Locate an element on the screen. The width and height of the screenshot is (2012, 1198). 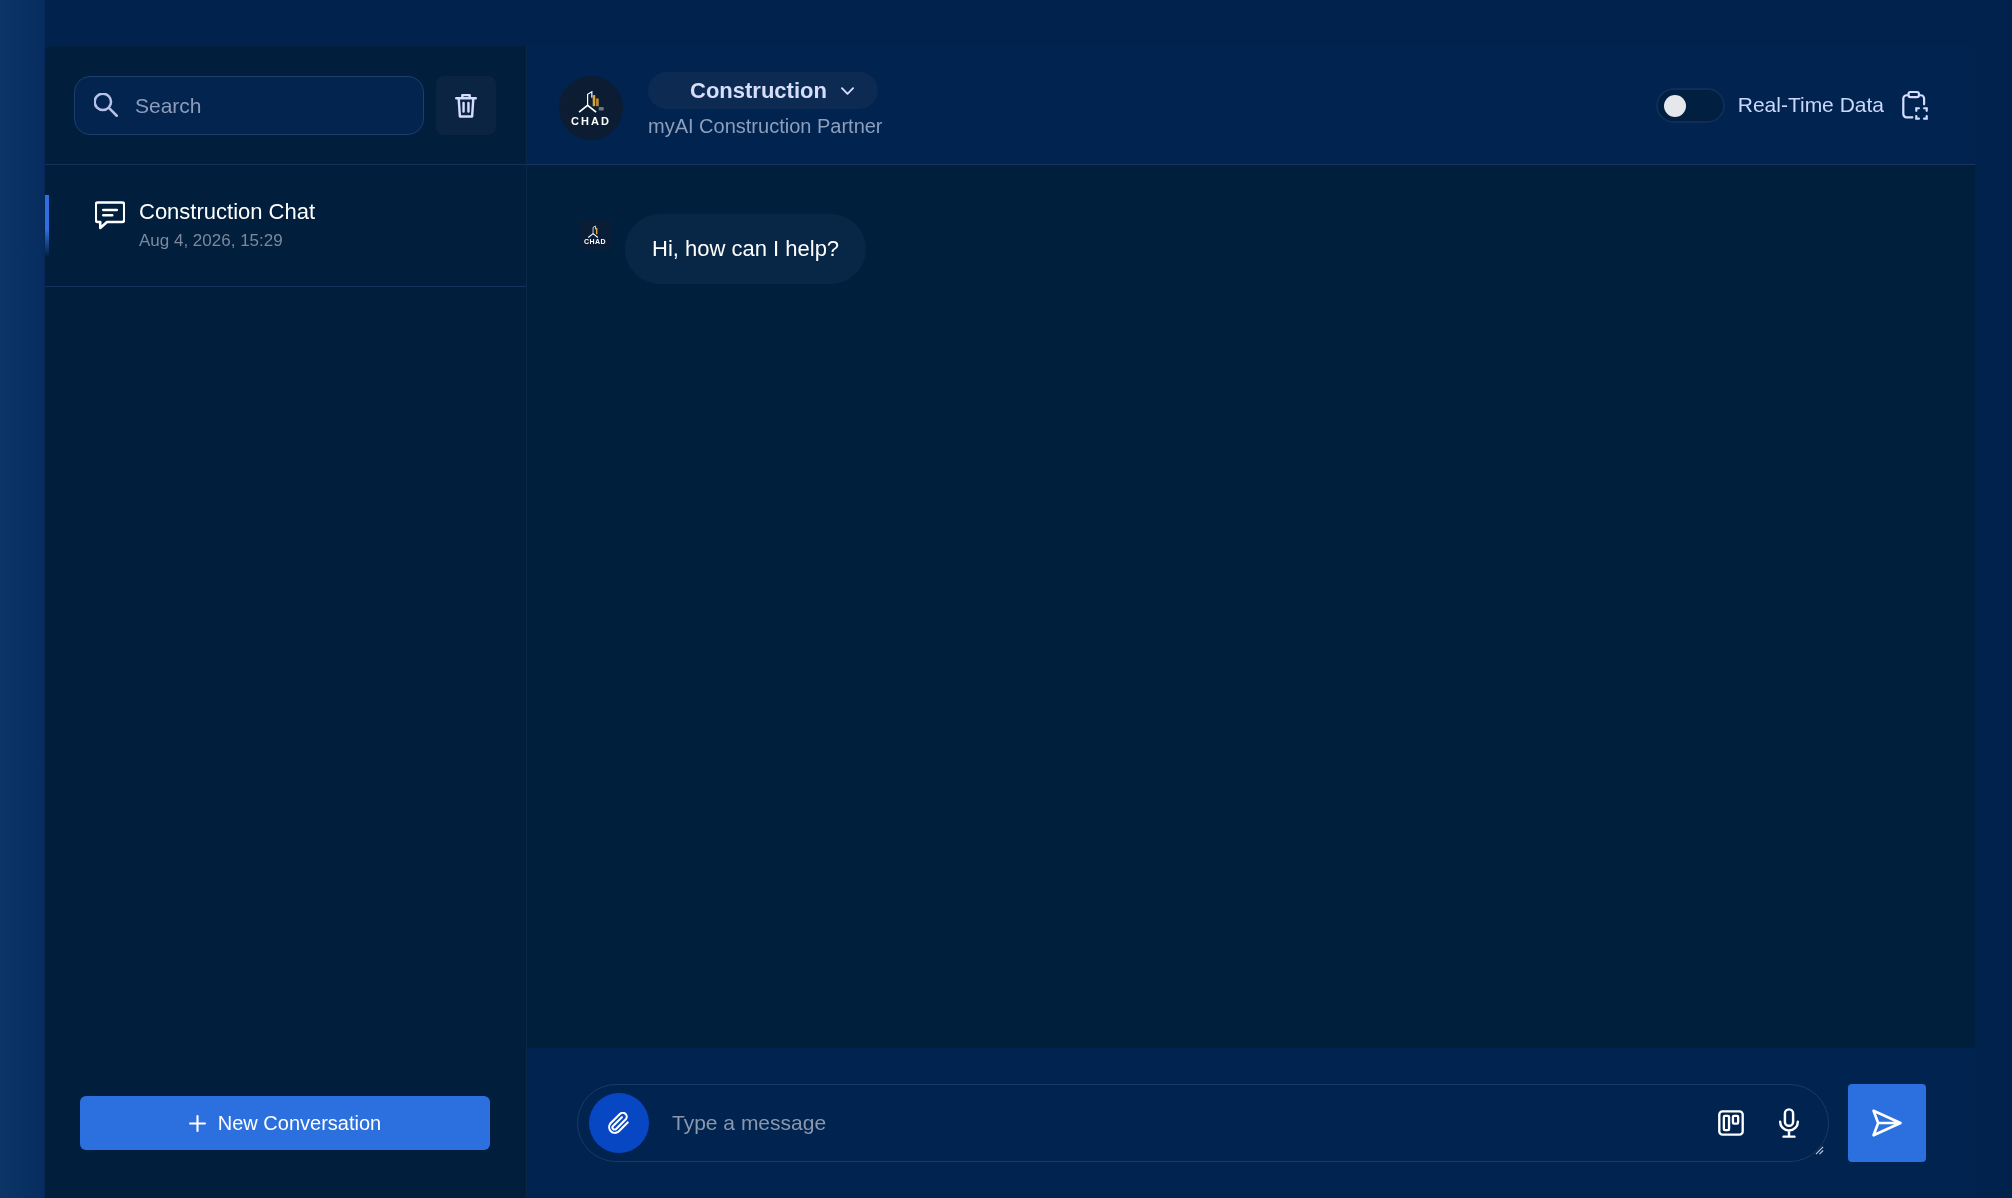
microphone-icon is located at coordinates (1789, 1123).